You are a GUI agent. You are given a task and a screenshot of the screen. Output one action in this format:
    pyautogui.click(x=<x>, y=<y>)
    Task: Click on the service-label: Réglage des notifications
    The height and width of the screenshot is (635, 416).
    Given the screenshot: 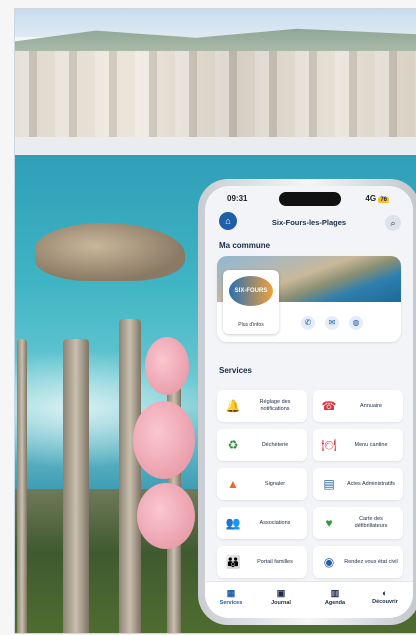 What is the action you would take?
    pyautogui.click(x=275, y=405)
    